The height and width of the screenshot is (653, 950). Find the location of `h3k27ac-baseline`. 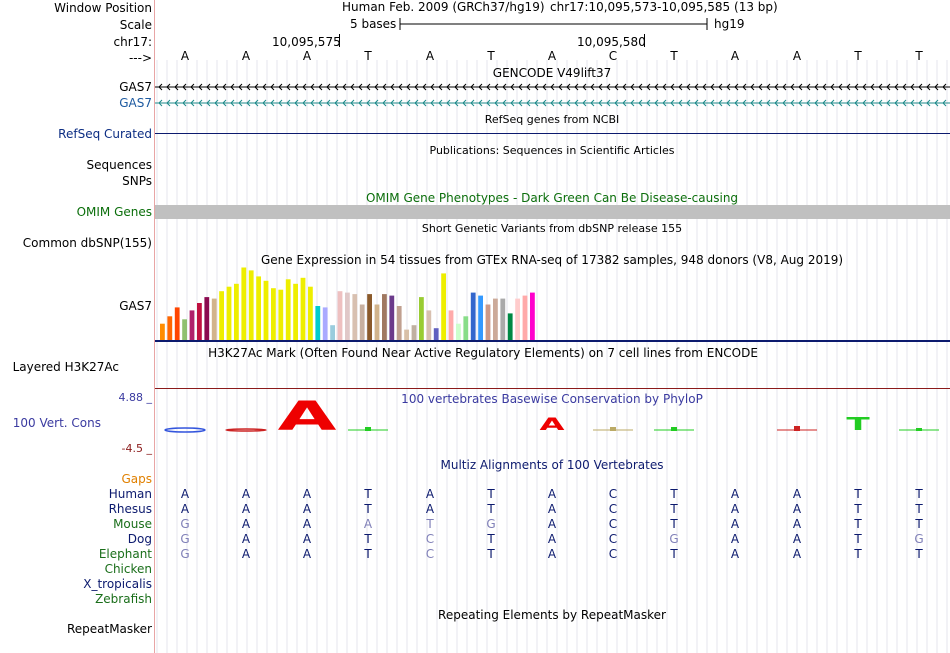

h3k27ac-baseline is located at coordinates (552, 388).